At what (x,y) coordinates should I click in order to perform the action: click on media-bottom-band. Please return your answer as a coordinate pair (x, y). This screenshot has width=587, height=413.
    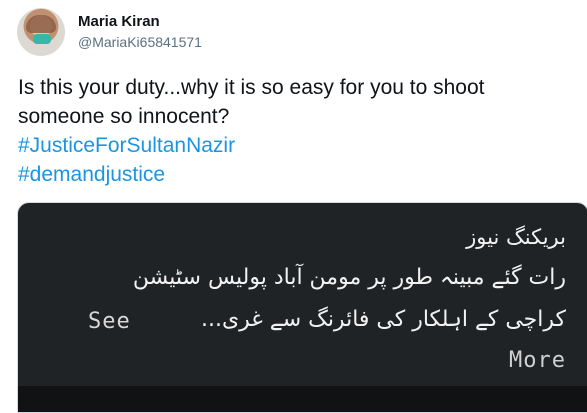
    Looking at the image, I should click on (302, 399).